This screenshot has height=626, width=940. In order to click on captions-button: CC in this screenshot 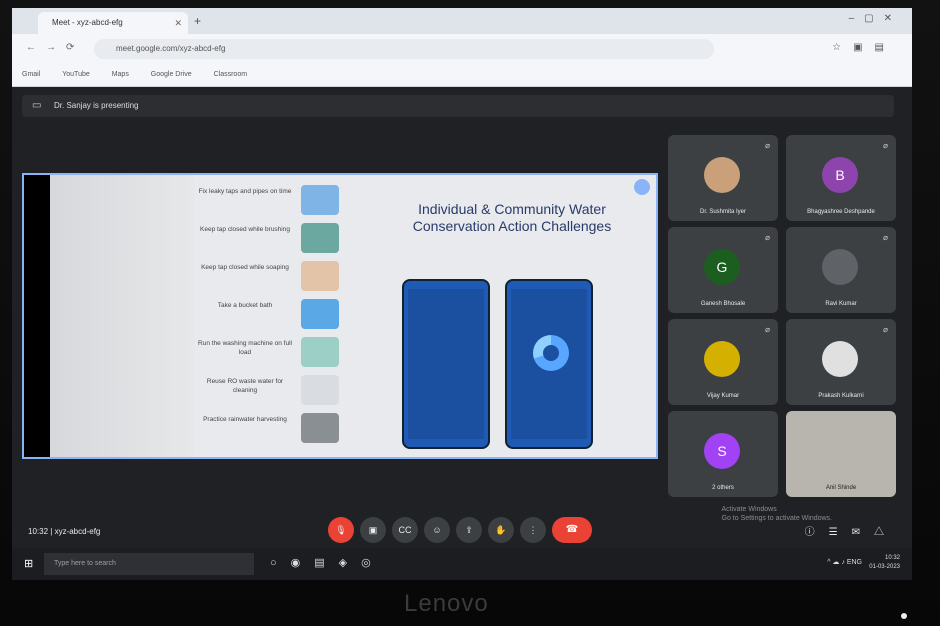, I will do `click(405, 530)`.